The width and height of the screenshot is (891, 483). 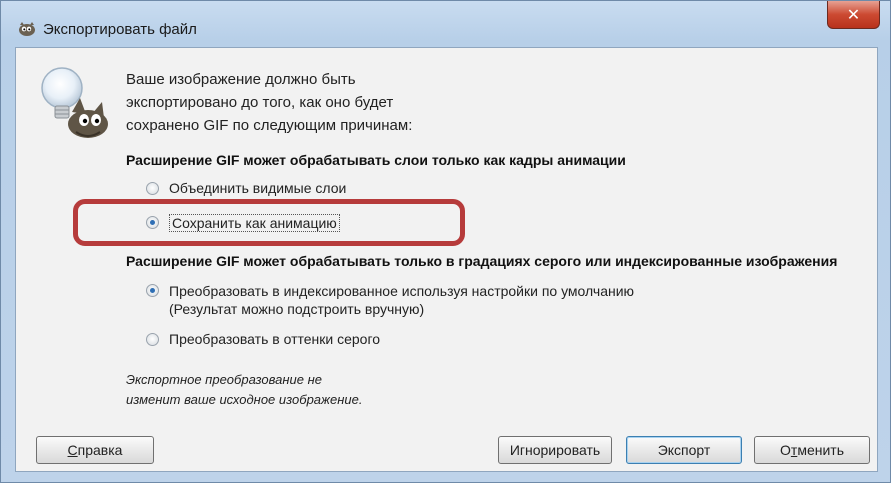 I want to click on convert-grayscale-label: Преобразовать в оттенки серого, so click(x=275, y=339).